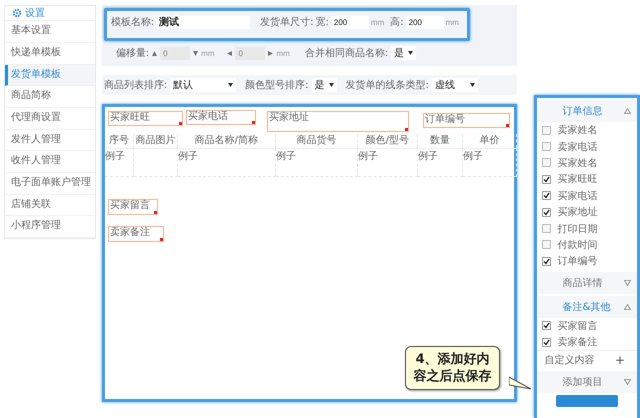 The width and height of the screenshot is (640, 418). I want to click on field-label: 发货单尺寸:, so click(287, 22).